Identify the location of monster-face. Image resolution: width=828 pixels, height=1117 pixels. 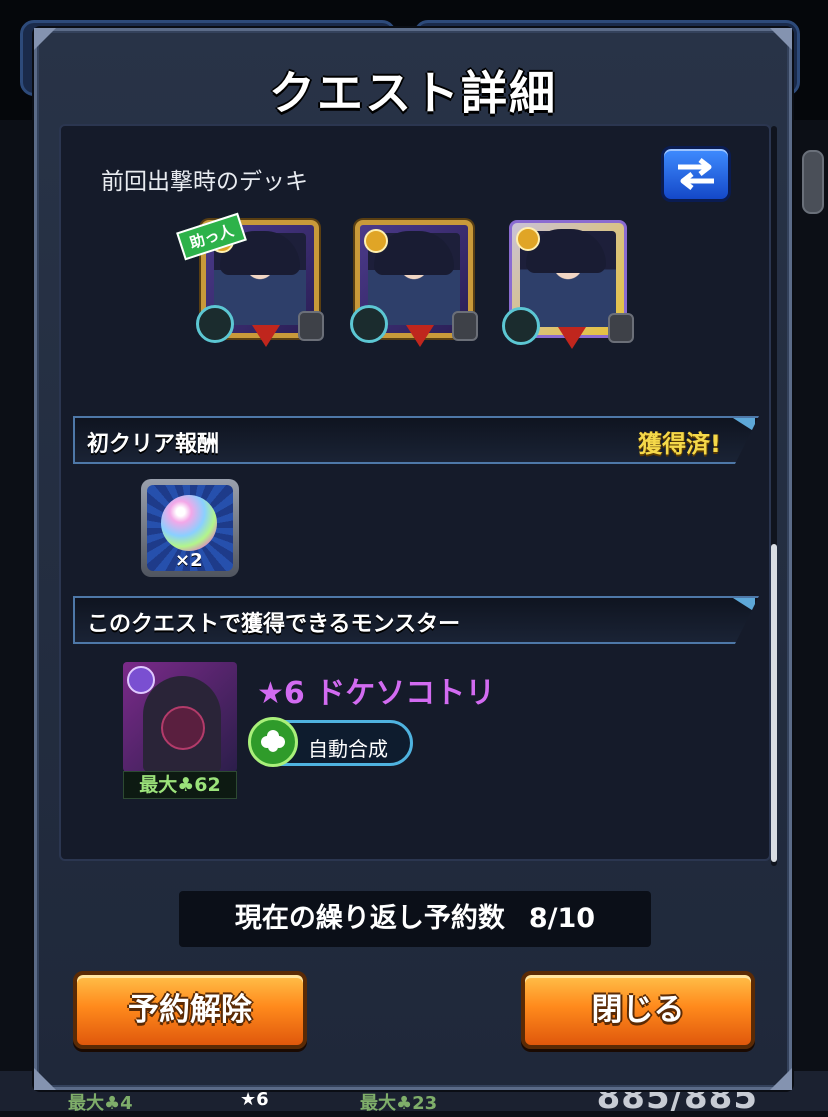
(183, 728).